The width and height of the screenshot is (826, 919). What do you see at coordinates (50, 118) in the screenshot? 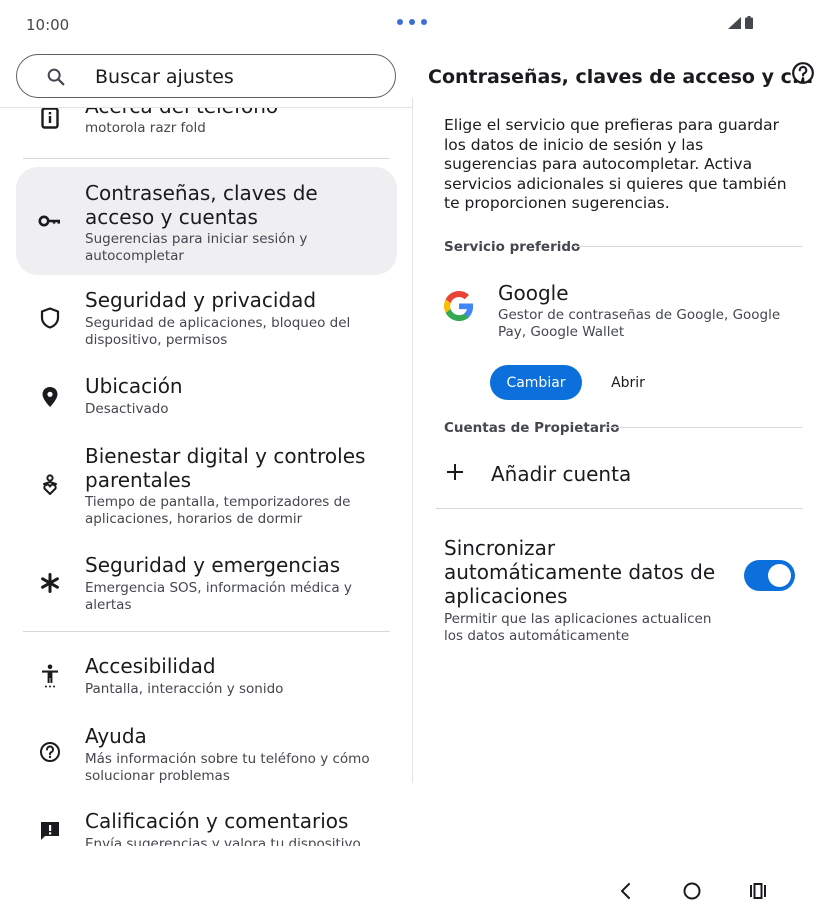
I see `phone-info-icon` at bounding box center [50, 118].